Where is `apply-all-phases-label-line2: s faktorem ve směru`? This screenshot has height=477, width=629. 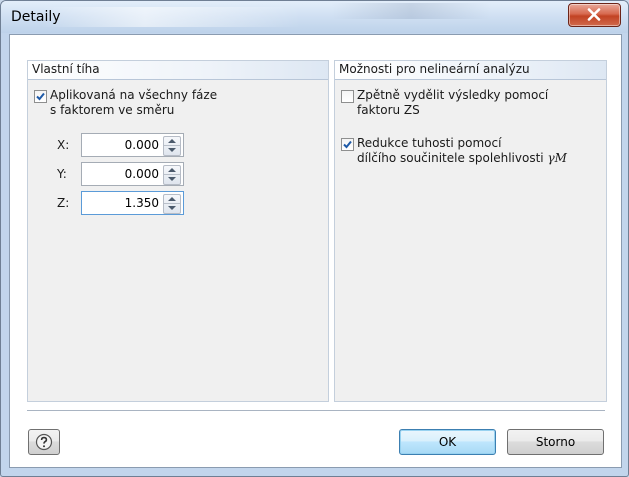
apply-all-phases-label-line2: s faktorem ve směru is located at coordinates (112, 110).